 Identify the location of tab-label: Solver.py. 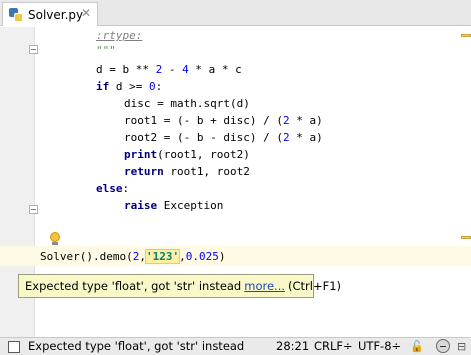
(56, 14).